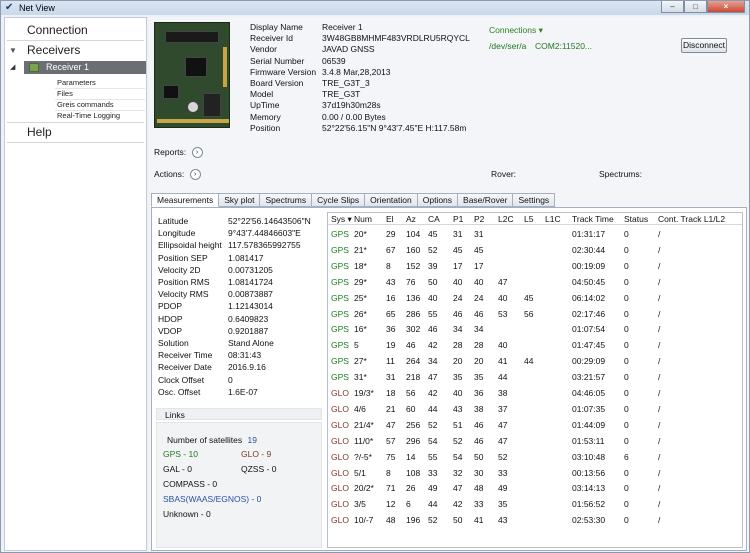  I want to click on cell-el: 16, so click(391, 297).